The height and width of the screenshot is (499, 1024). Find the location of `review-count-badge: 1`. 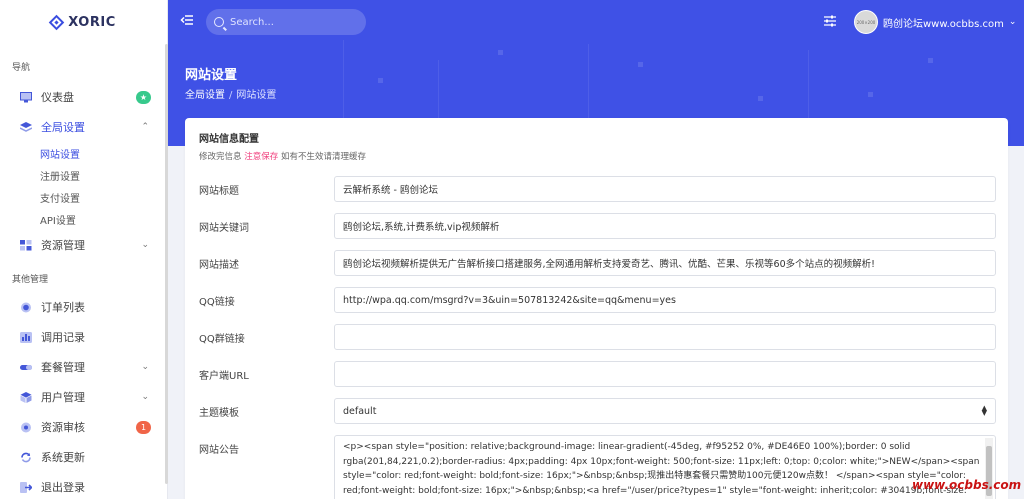

review-count-badge: 1 is located at coordinates (143, 427).